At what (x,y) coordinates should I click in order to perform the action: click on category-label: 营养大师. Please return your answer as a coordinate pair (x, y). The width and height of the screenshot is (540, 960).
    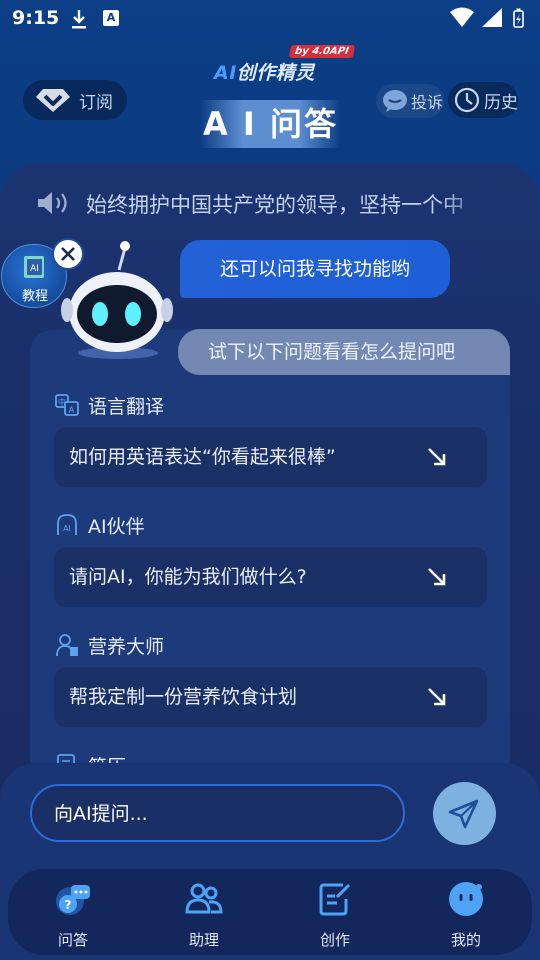
    Looking at the image, I should click on (126, 646).